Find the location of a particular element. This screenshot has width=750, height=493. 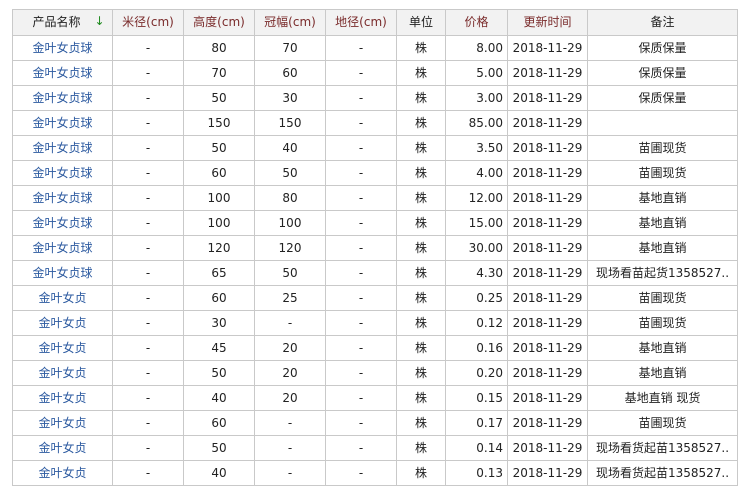

table-row: 金叶女贞球 -120 120- 株 30.00 2018-11-29 基地直销 is located at coordinates (375, 248).